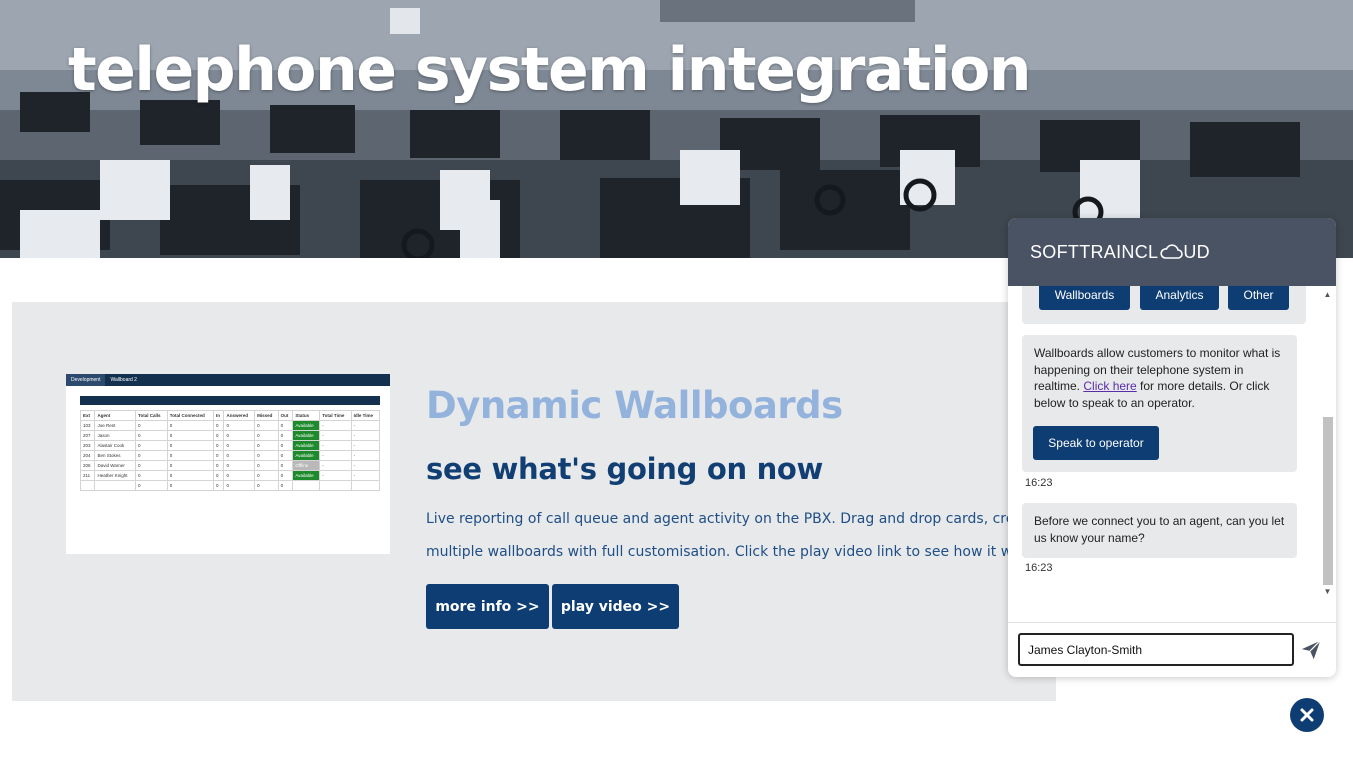 This screenshot has width=1353, height=757. I want to click on feature-subheading: see what's going on now, so click(625, 469).